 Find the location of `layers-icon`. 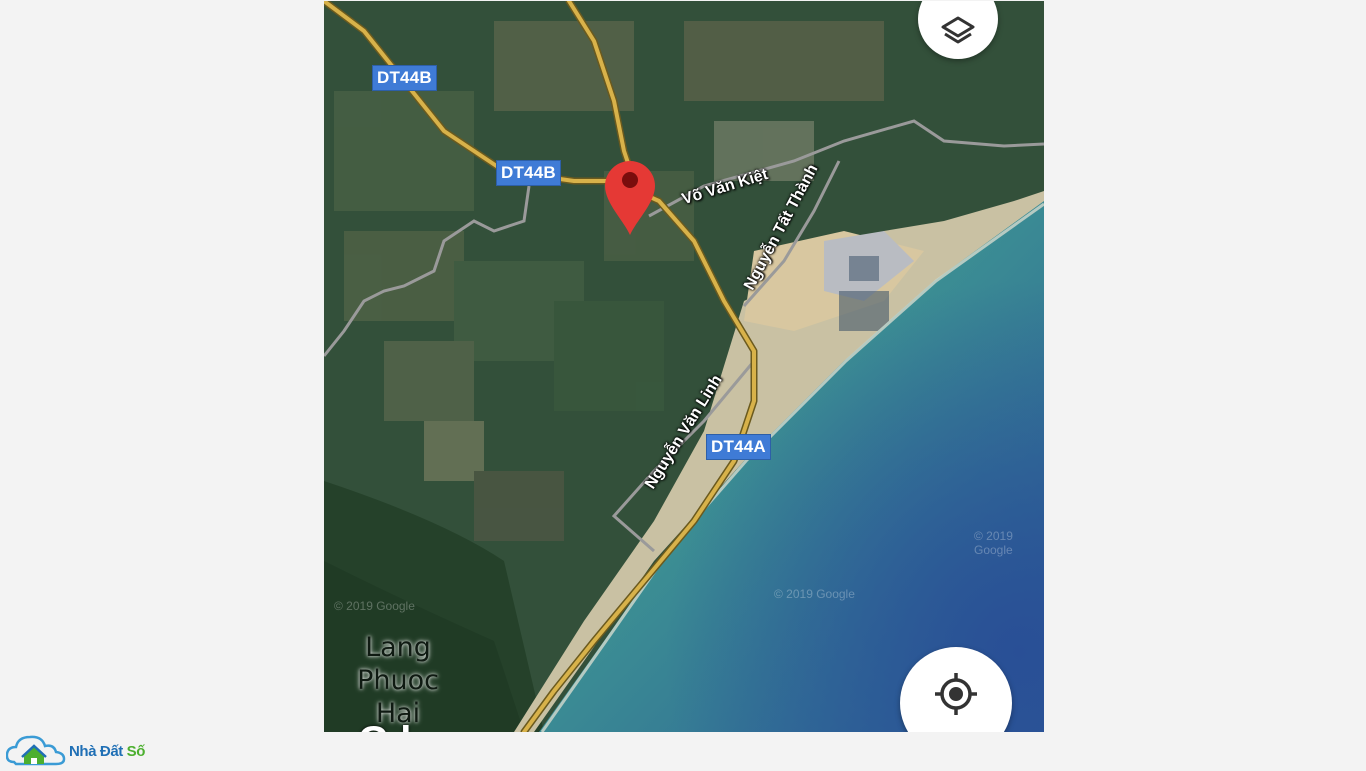

layers-icon is located at coordinates (958, 34).